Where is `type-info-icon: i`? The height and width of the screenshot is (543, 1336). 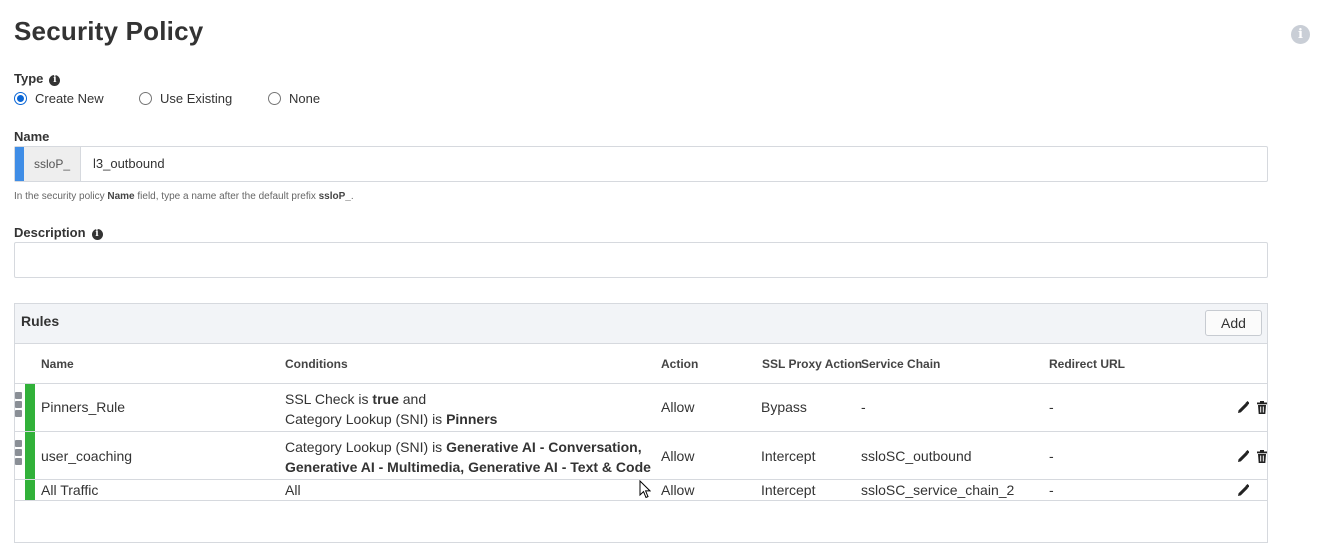
type-info-icon: i is located at coordinates (55, 80).